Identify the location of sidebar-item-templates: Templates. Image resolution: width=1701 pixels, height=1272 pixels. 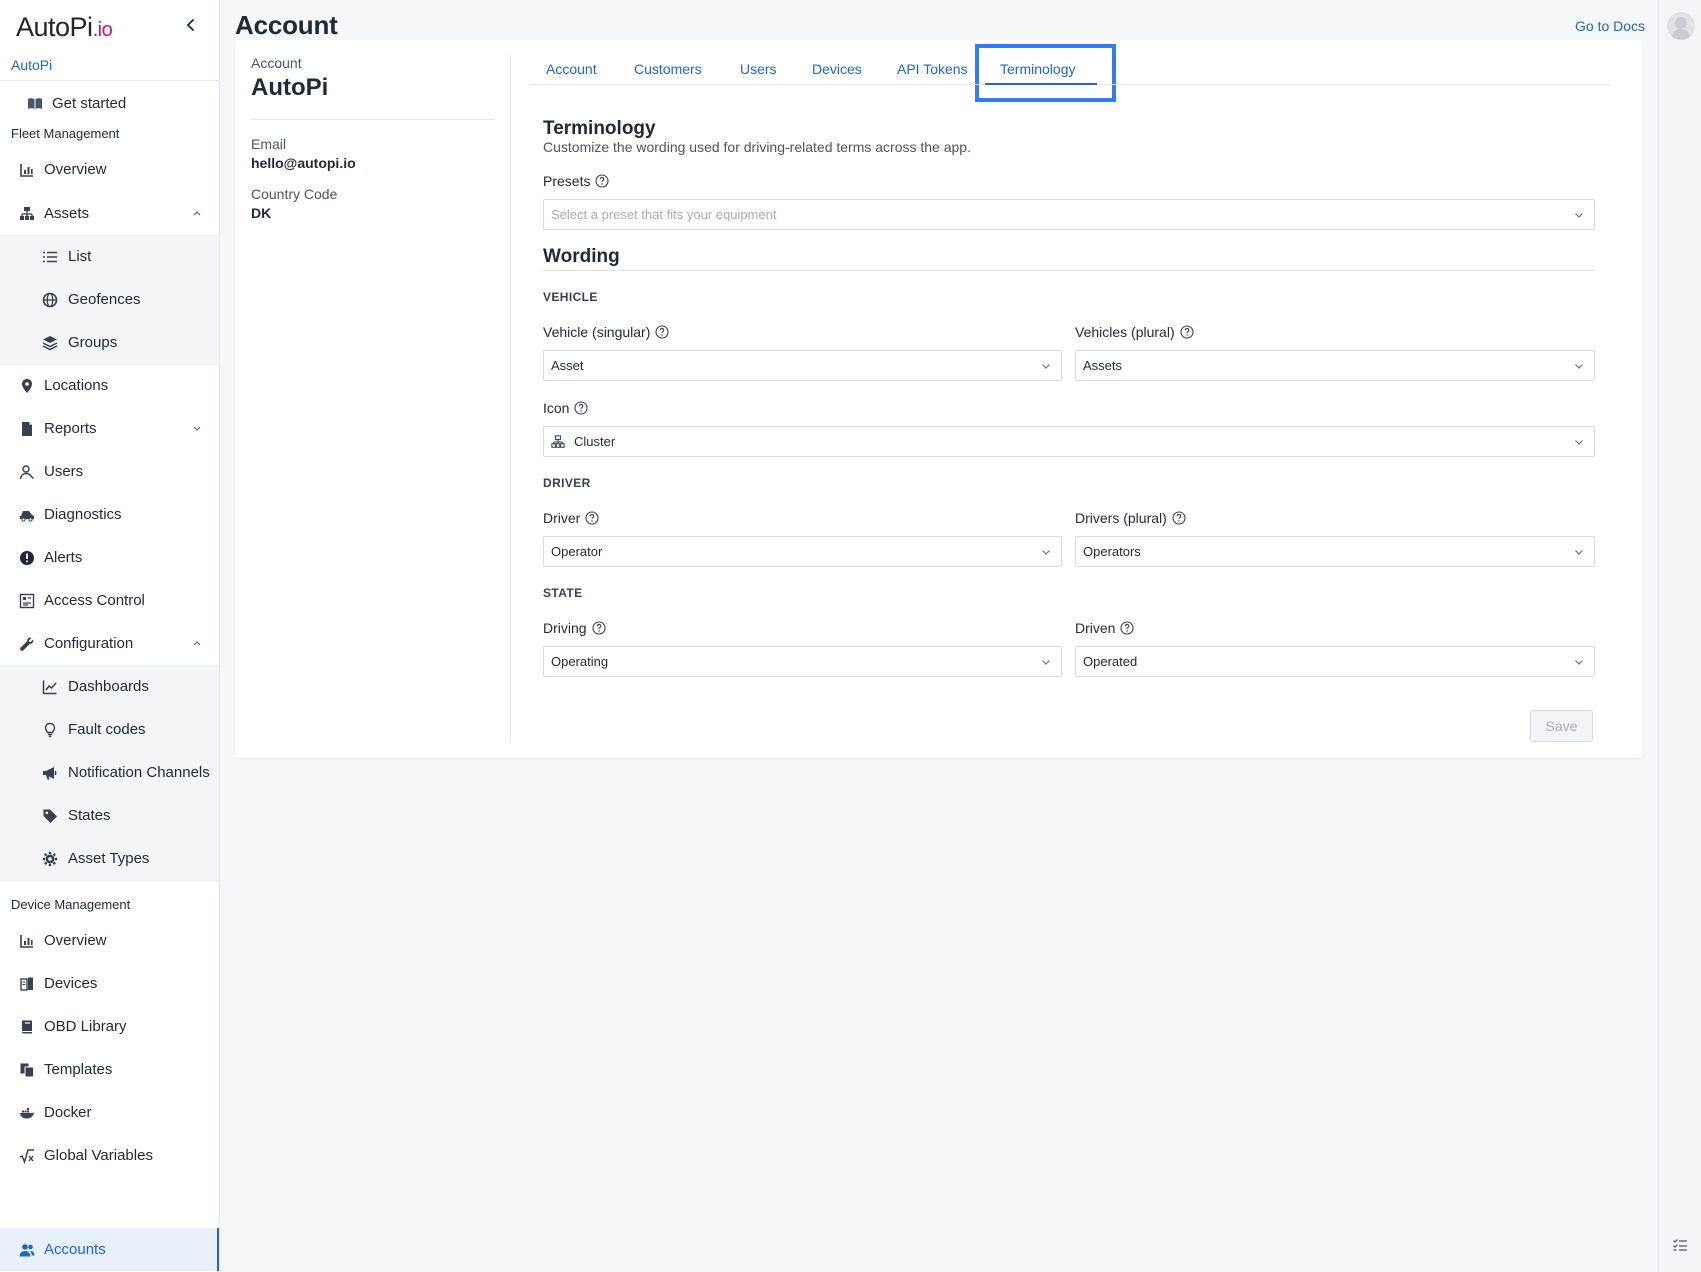
(109, 1069).